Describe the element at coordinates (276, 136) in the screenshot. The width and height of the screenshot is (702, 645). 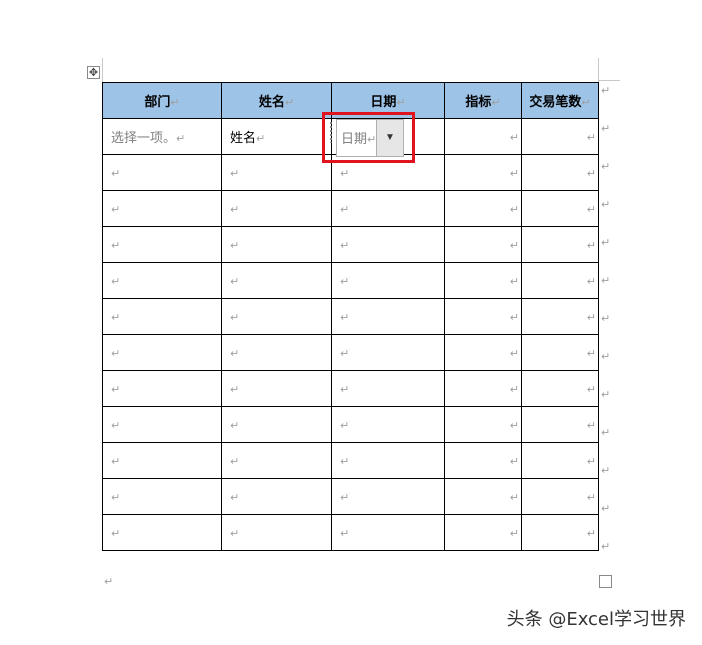
I see `name-cell: 姓名↵` at that location.